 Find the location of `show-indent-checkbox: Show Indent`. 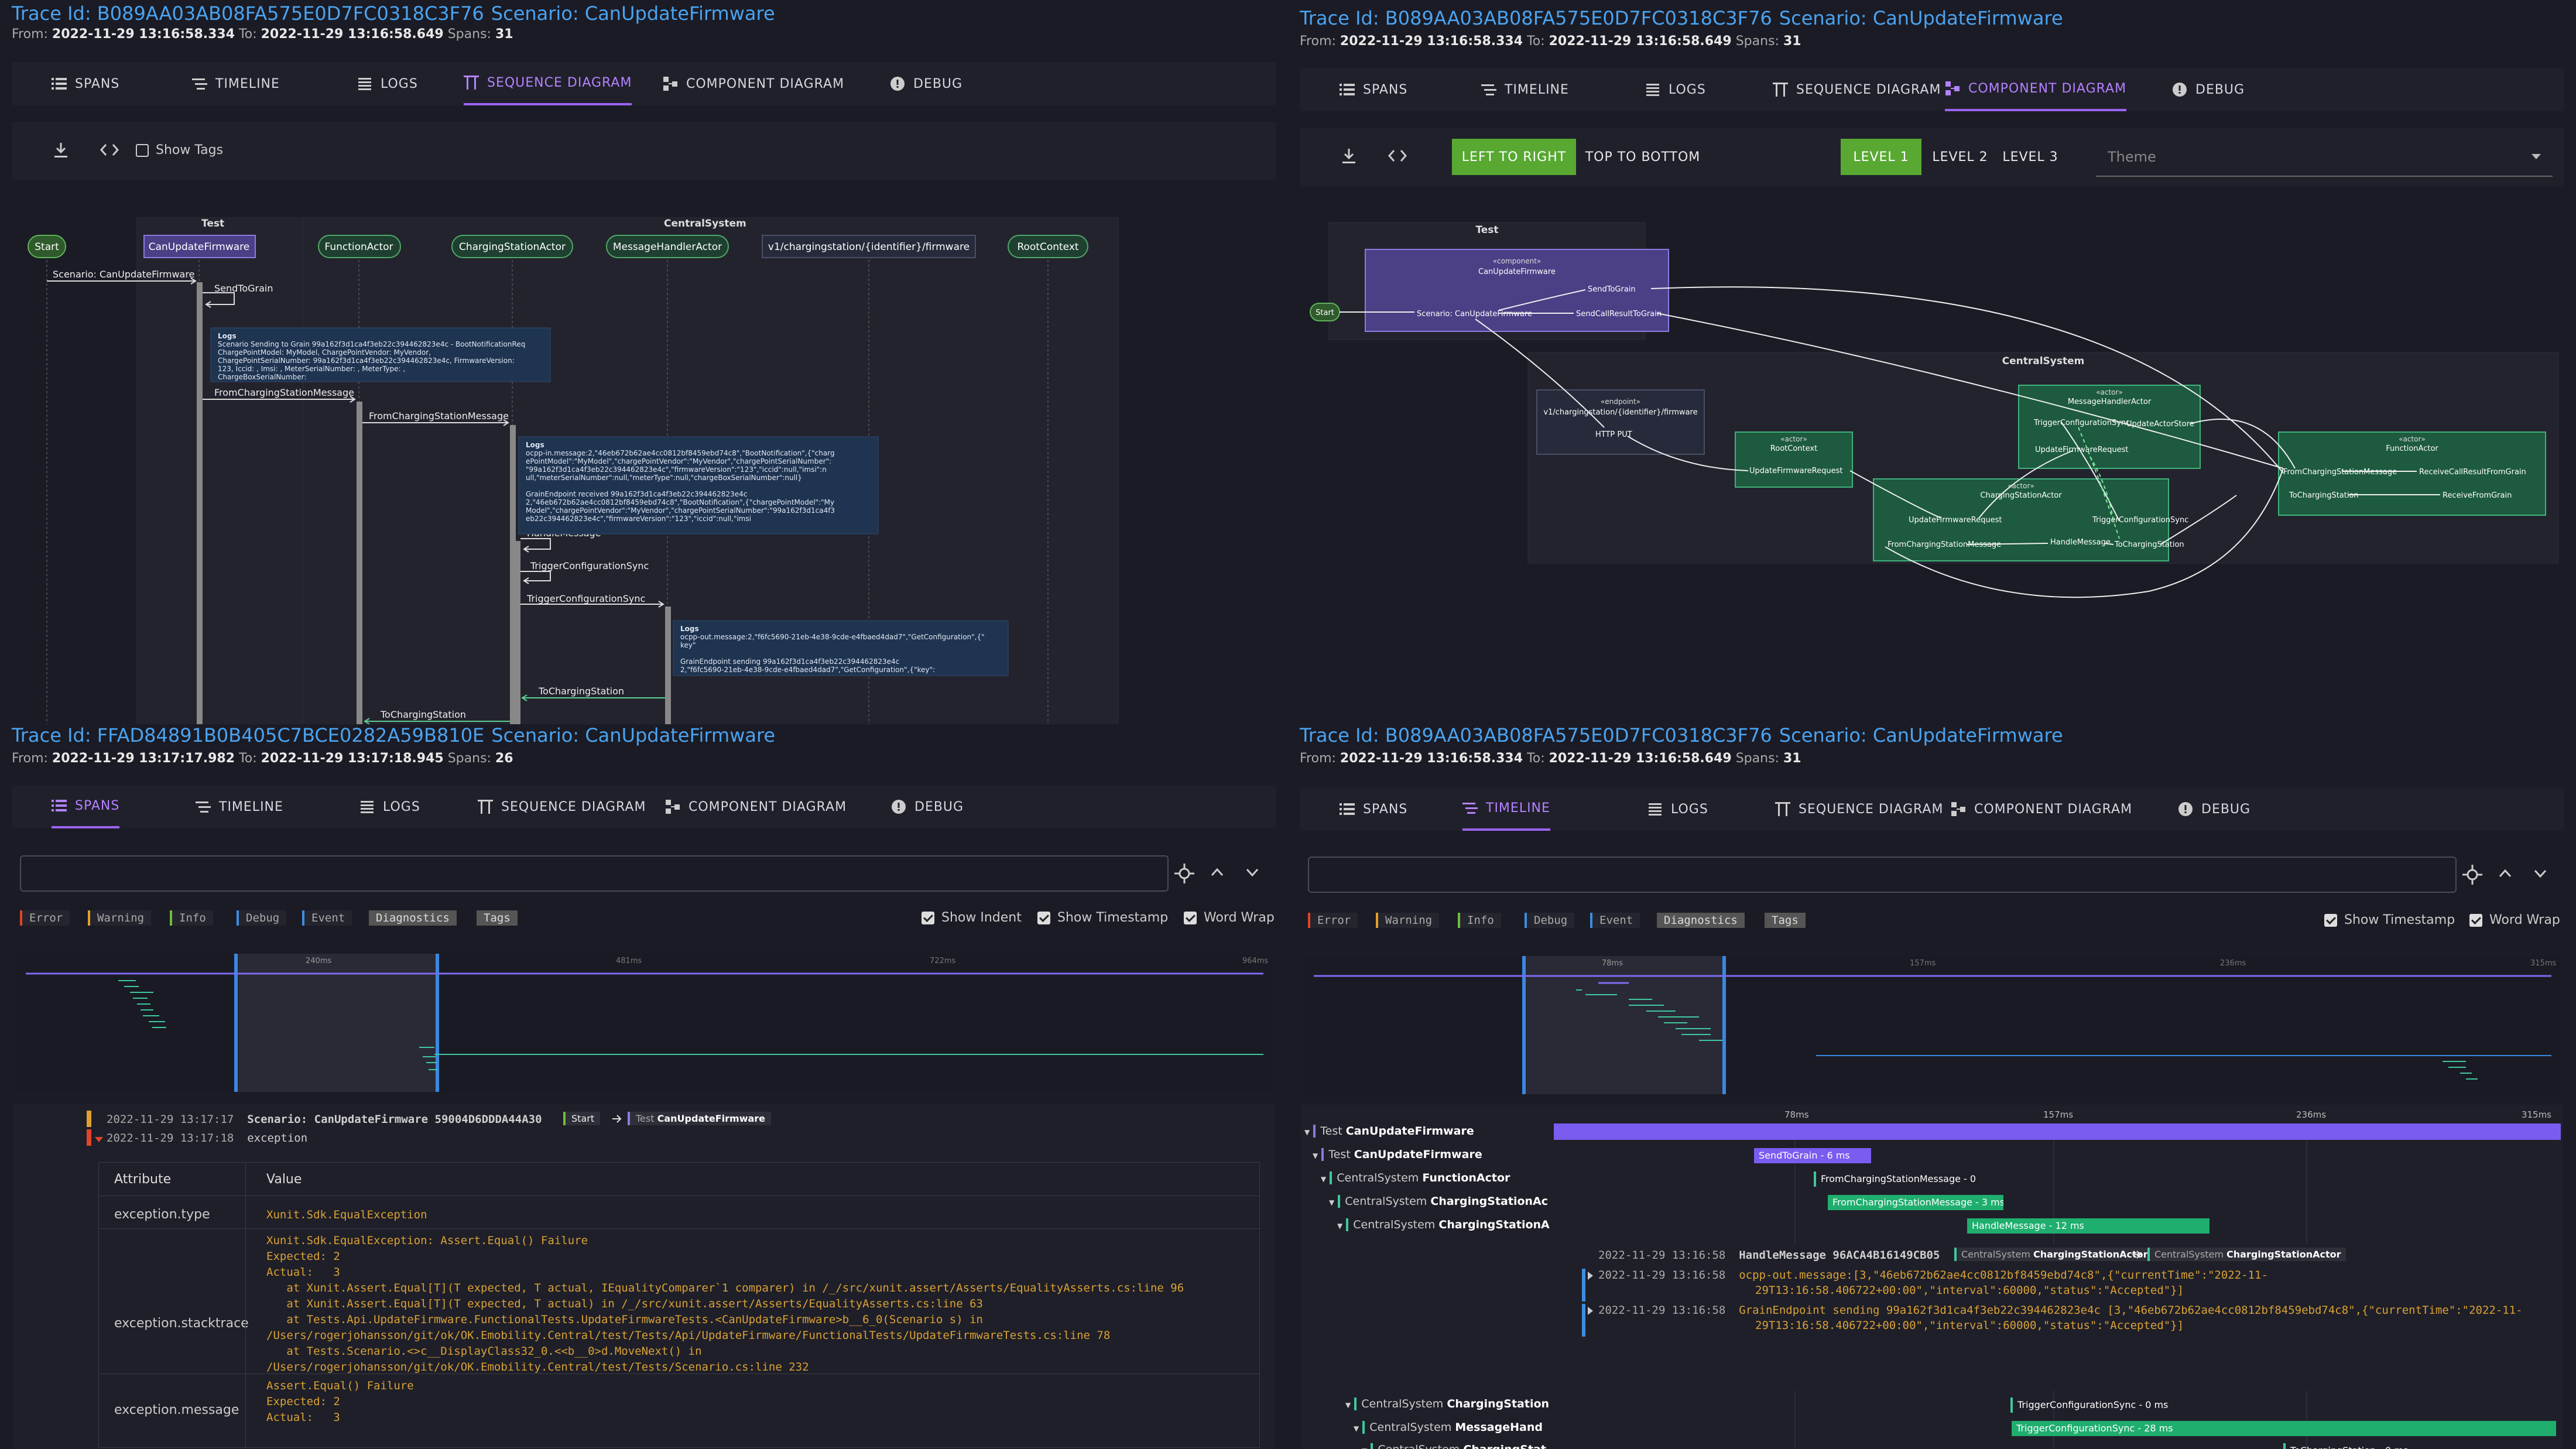

show-indent-checkbox: Show Indent is located at coordinates (972, 917).